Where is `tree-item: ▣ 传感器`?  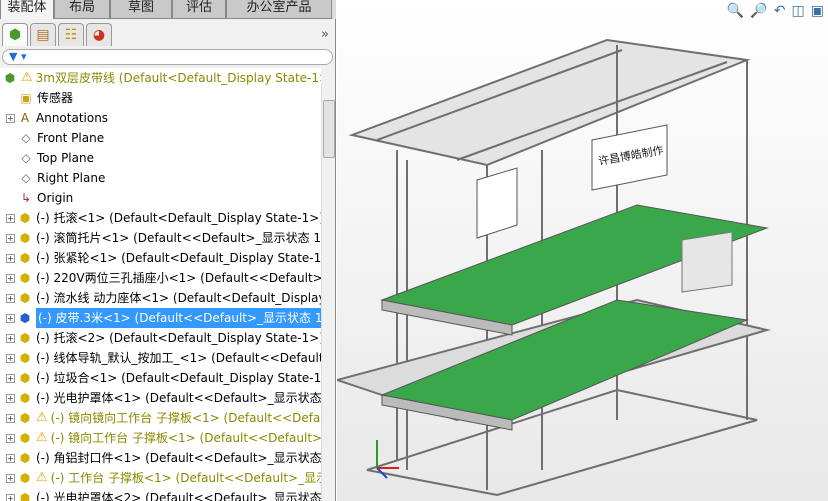
tree-item: ▣ 传感器 is located at coordinates (45, 98).